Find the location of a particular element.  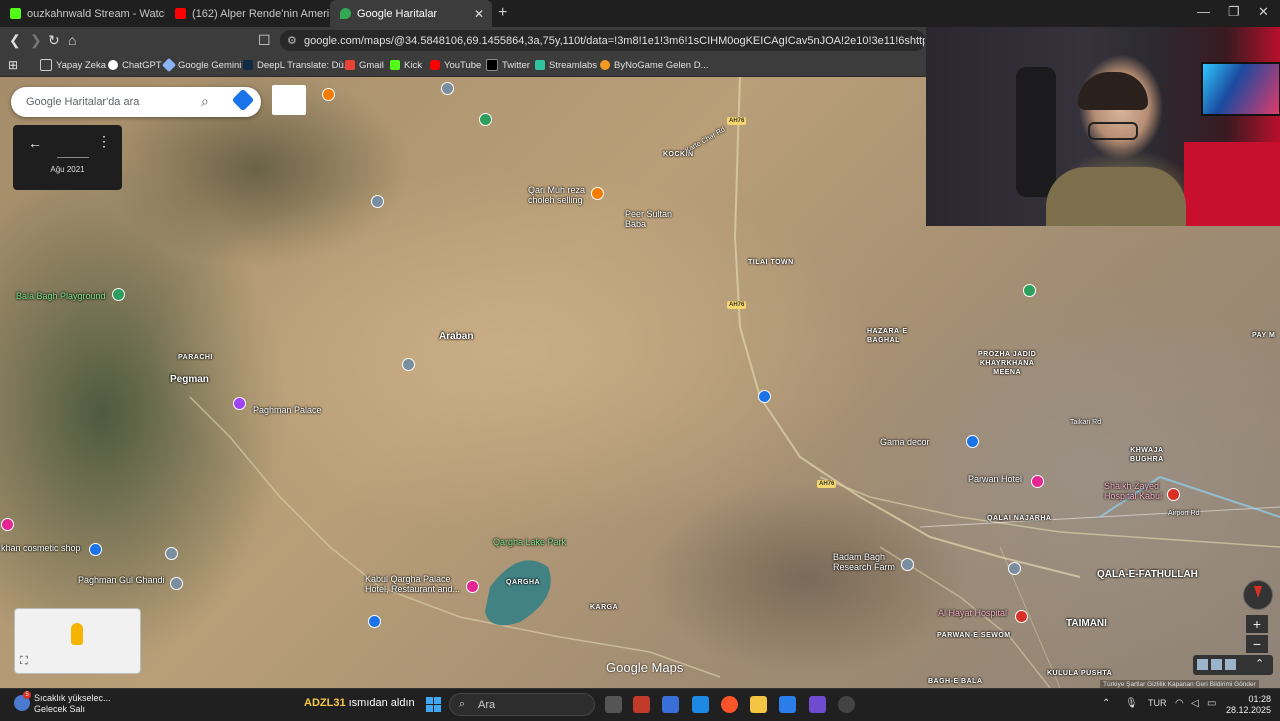

compass-button is located at coordinates (1258, 595).